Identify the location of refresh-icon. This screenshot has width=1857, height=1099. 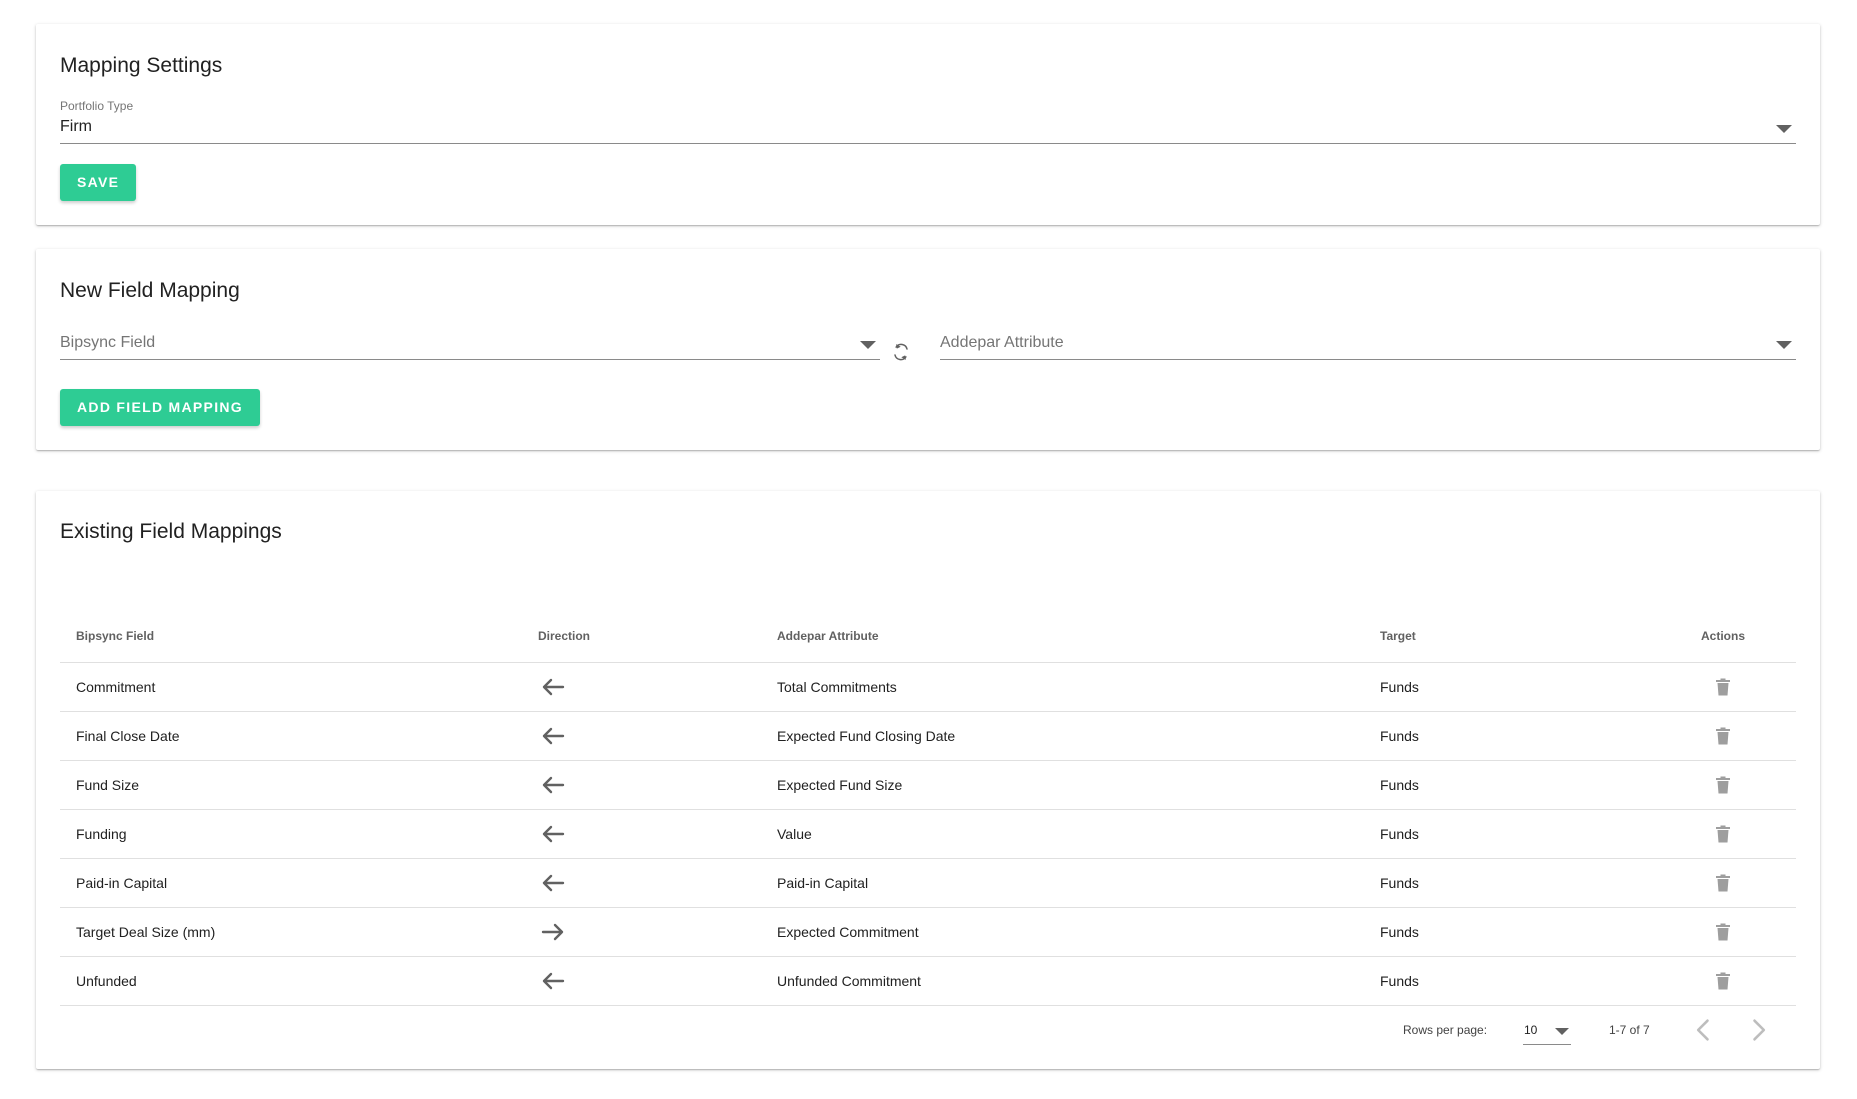
(901, 352).